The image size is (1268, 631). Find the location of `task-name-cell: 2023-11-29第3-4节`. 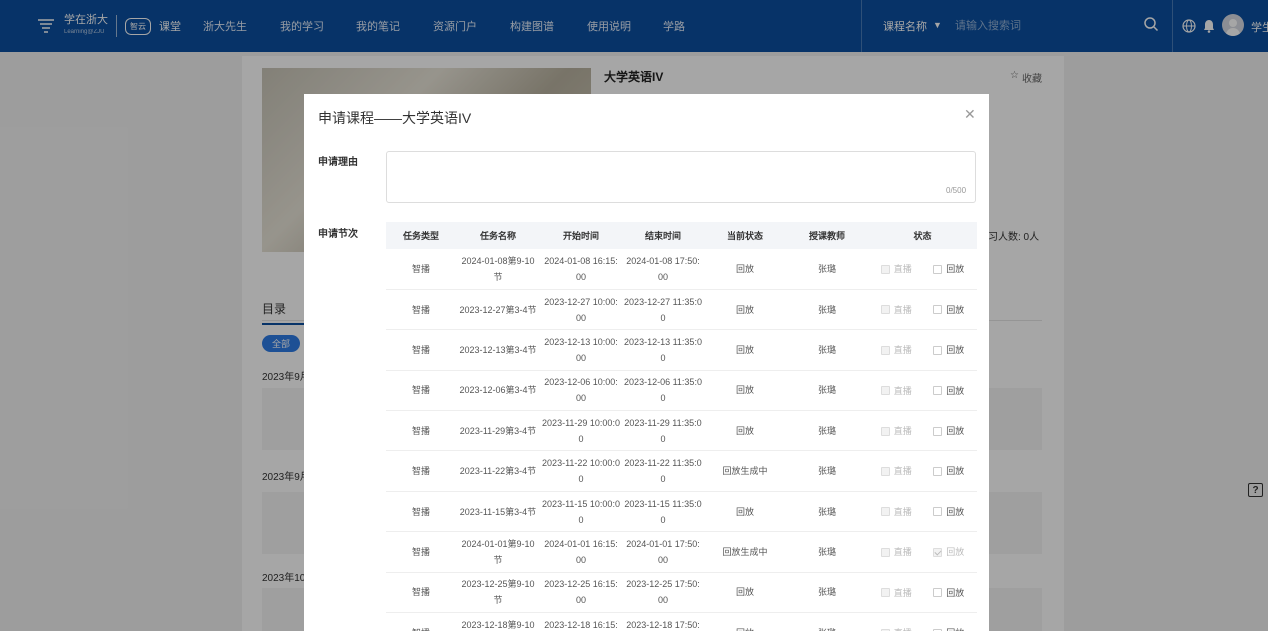

task-name-cell: 2023-11-29第3-4节 is located at coordinates (498, 431).